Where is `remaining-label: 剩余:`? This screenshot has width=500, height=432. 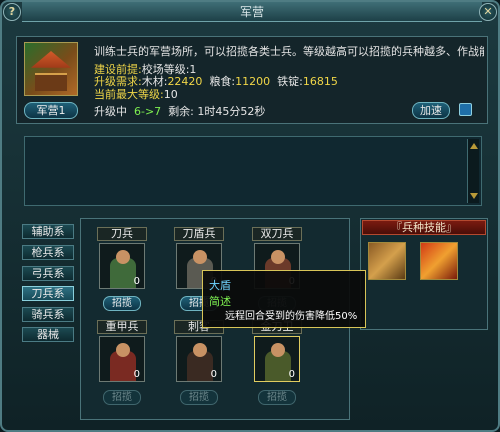 remaining-label: 剩余: is located at coordinates (181, 111).